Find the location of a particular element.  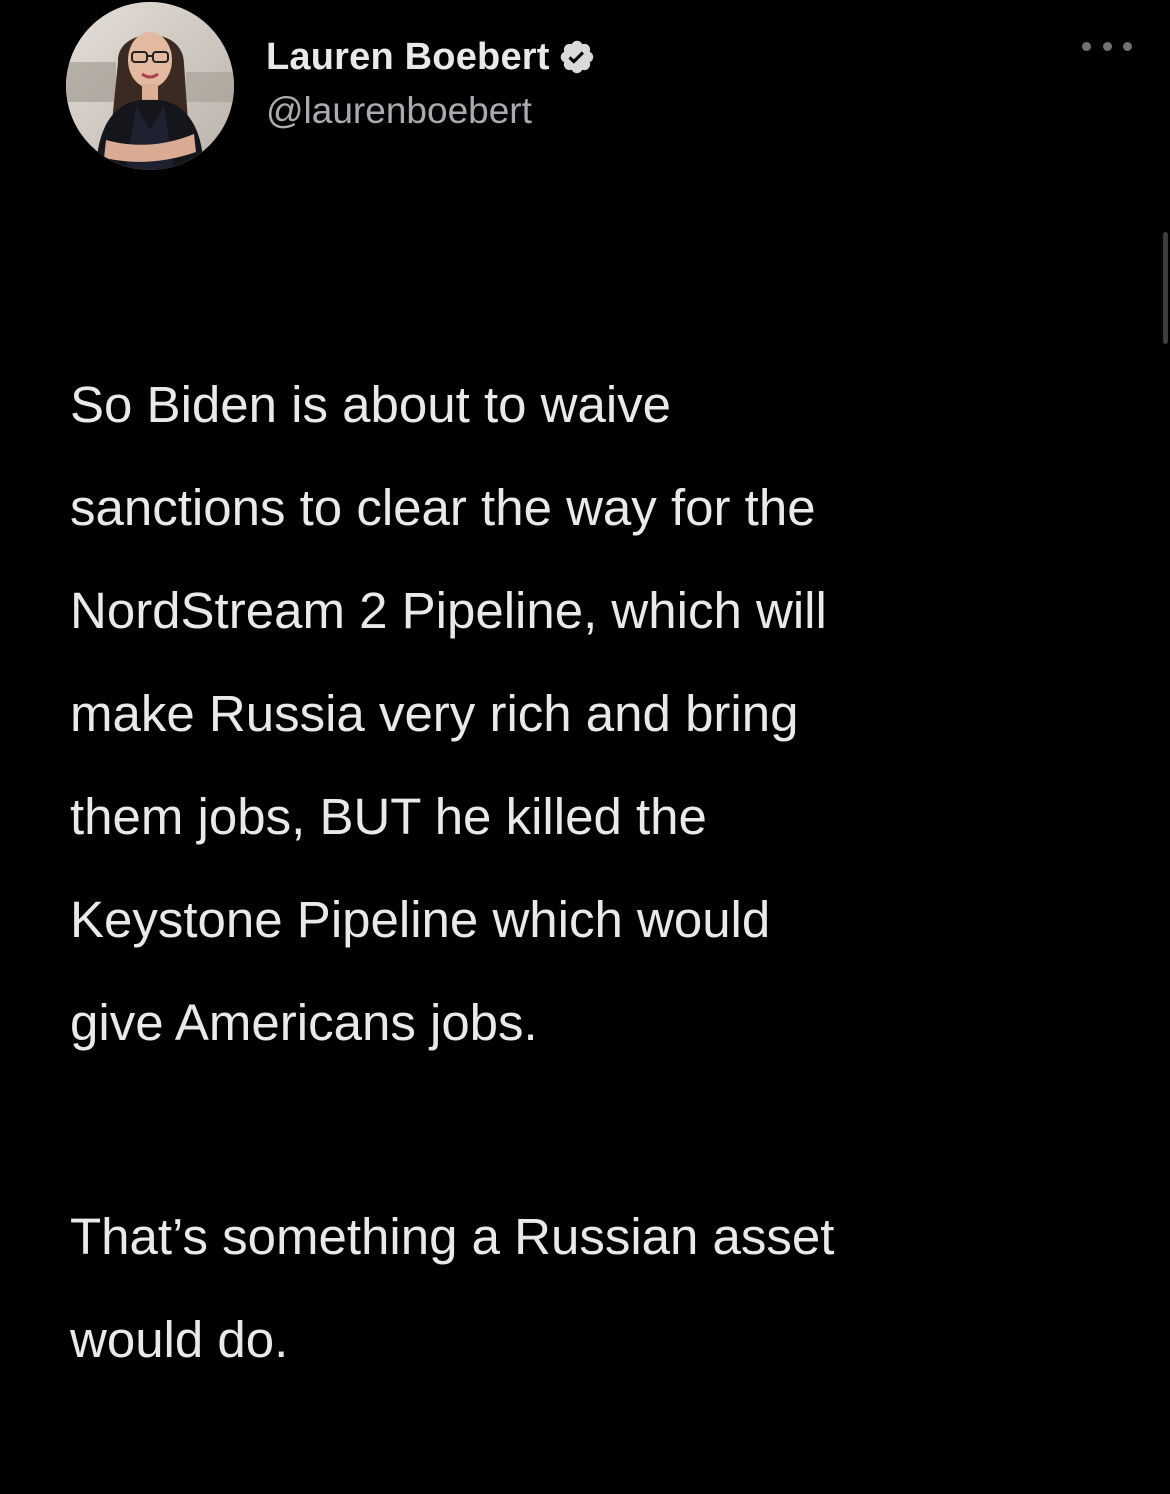

avatar-photo is located at coordinates (150, 86).